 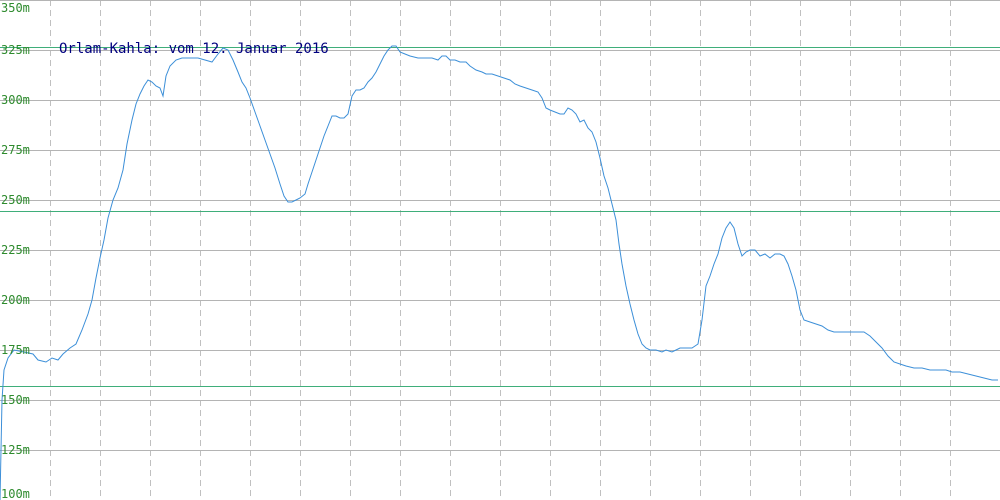 What do you see at coordinates (15, 493) in the screenshot?
I see `y-tick-label: 100m` at bounding box center [15, 493].